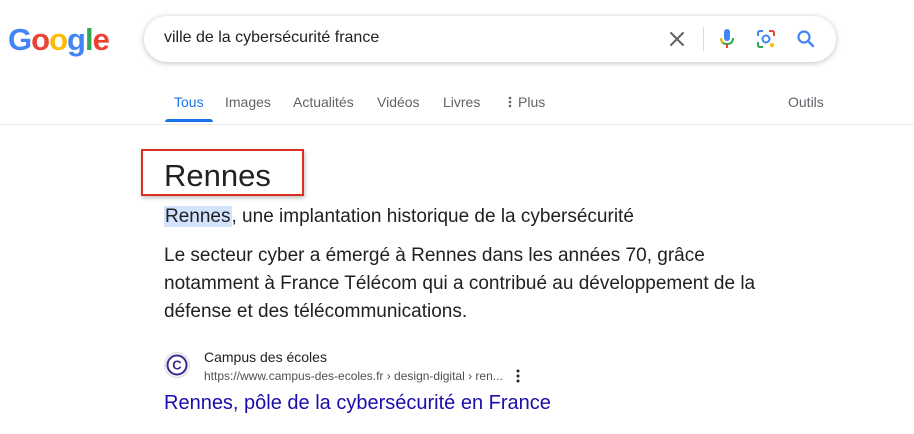 The image size is (914, 434). What do you see at coordinates (398, 102) in the screenshot?
I see `tab-videos: Vidéos` at bounding box center [398, 102].